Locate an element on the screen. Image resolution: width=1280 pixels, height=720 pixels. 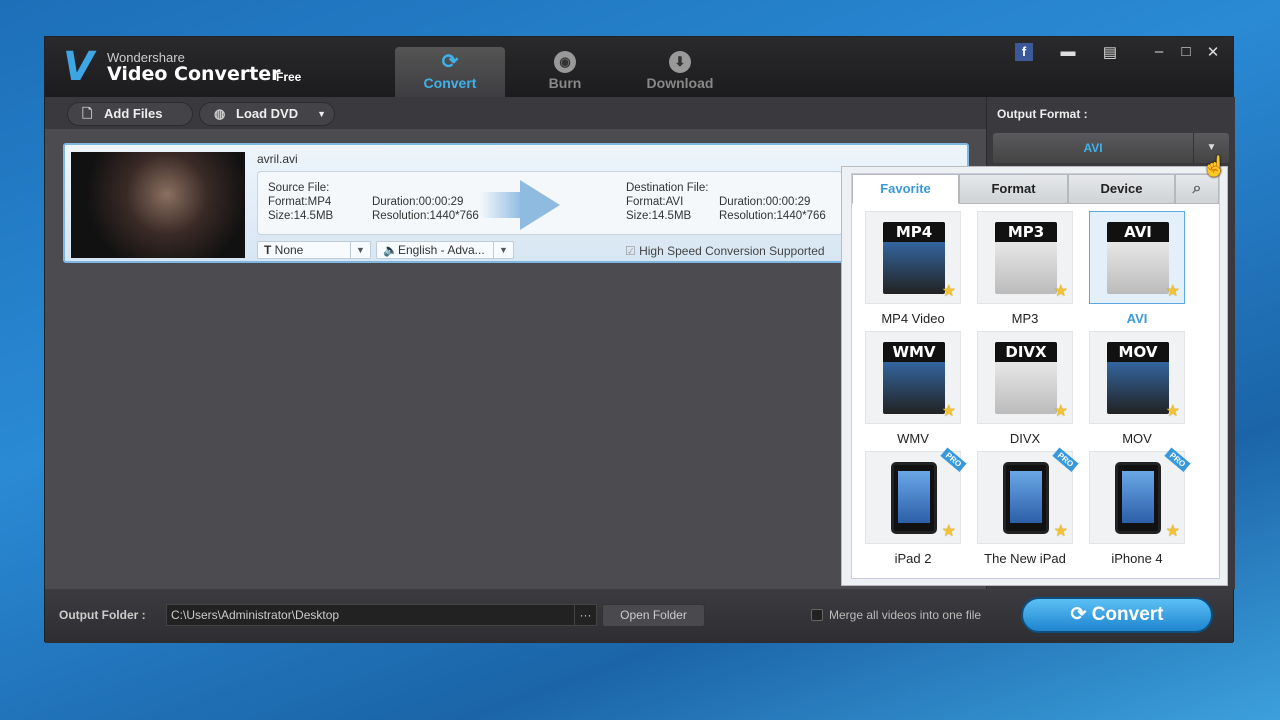
merge-option: Merge all videos into one file is located at coordinates (896, 615).